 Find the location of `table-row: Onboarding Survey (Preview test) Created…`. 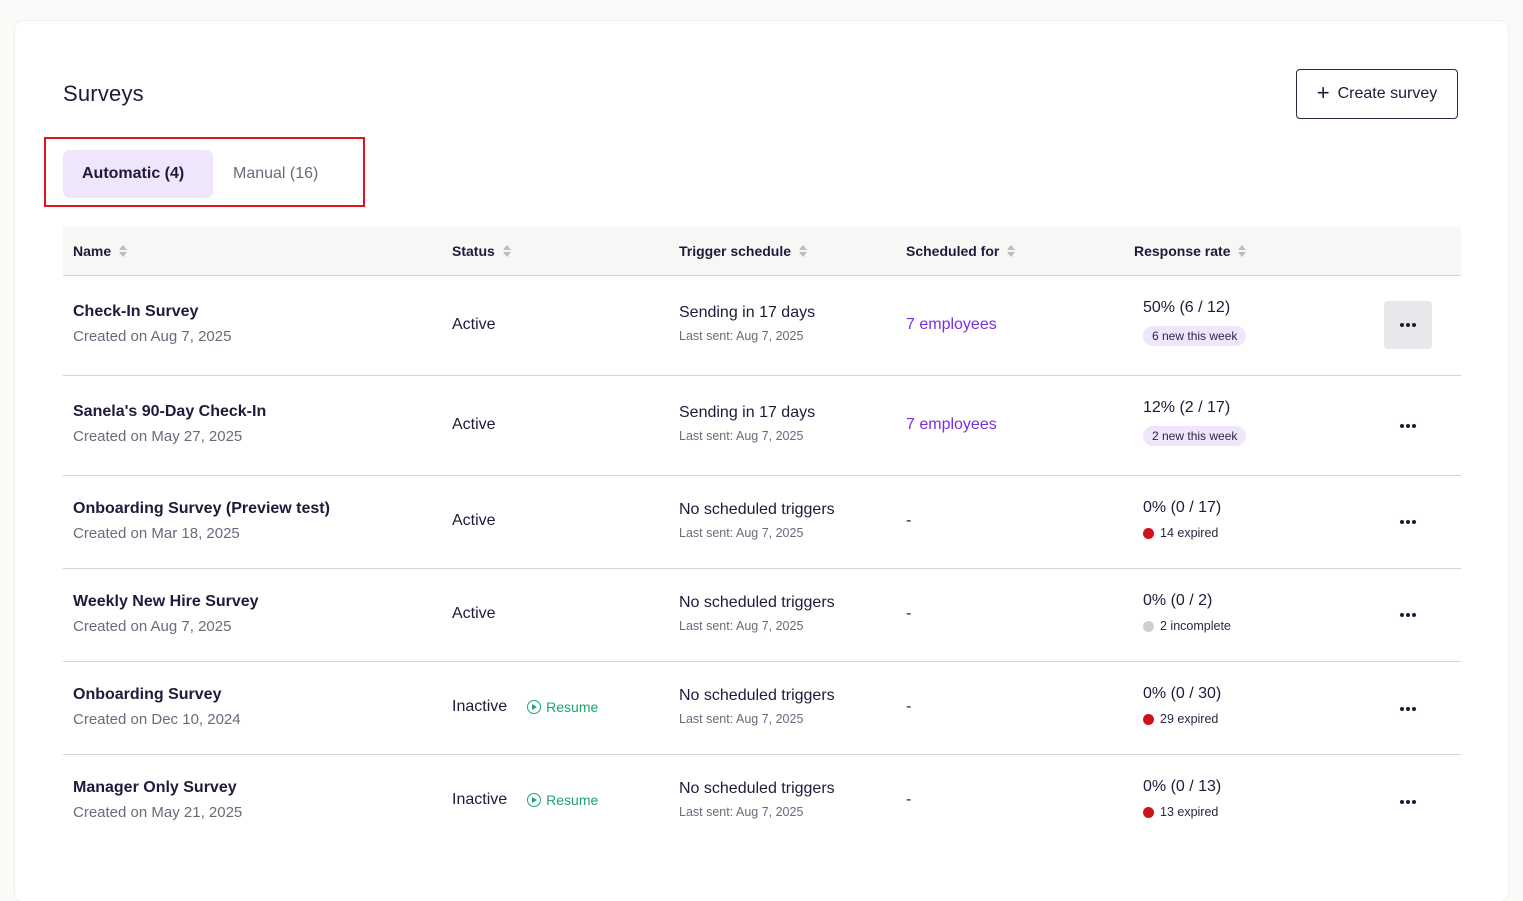

table-row: Onboarding Survey (Preview test) Created… is located at coordinates (762, 522).